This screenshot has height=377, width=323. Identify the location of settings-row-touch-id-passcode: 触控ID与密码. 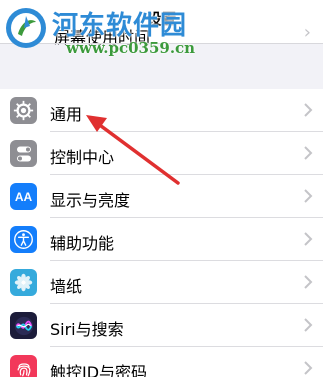
(161, 362).